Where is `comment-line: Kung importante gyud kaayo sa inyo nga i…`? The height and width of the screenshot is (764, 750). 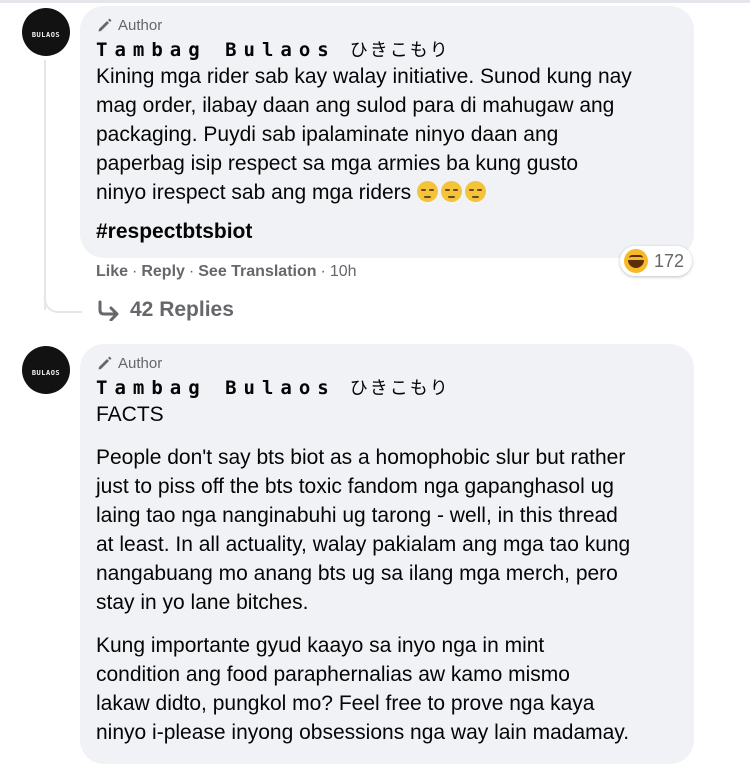 comment-line: Kung importante gyud kaayo sa inyo nga i… is located at coordinates (320, 645).